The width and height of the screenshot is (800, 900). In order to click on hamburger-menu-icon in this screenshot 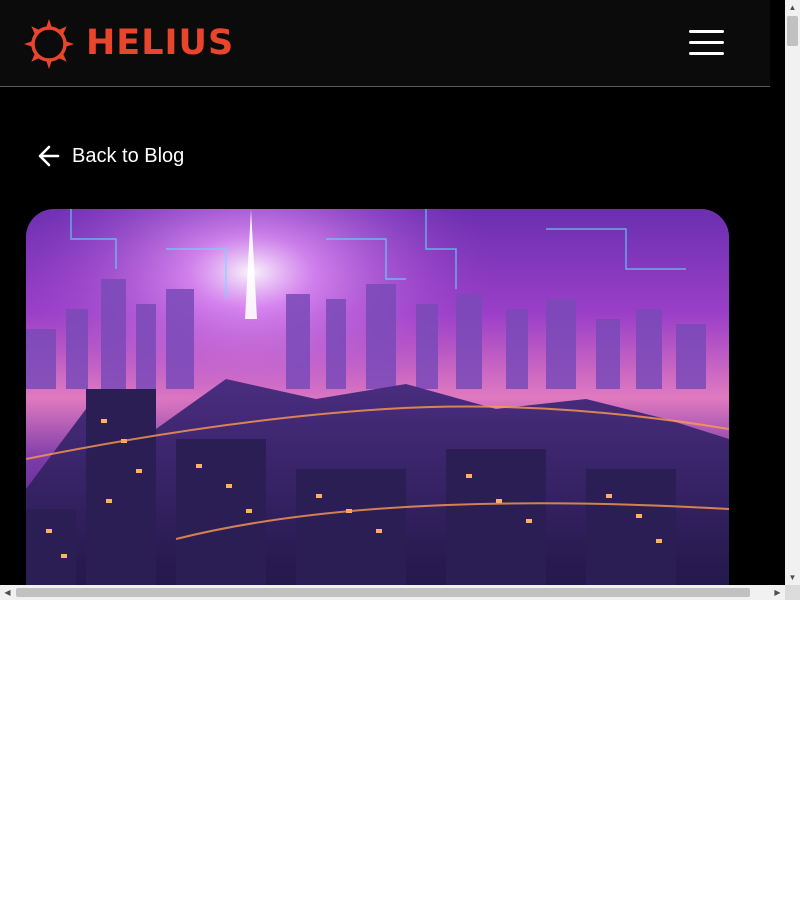, I will do `click(706, 43)`.